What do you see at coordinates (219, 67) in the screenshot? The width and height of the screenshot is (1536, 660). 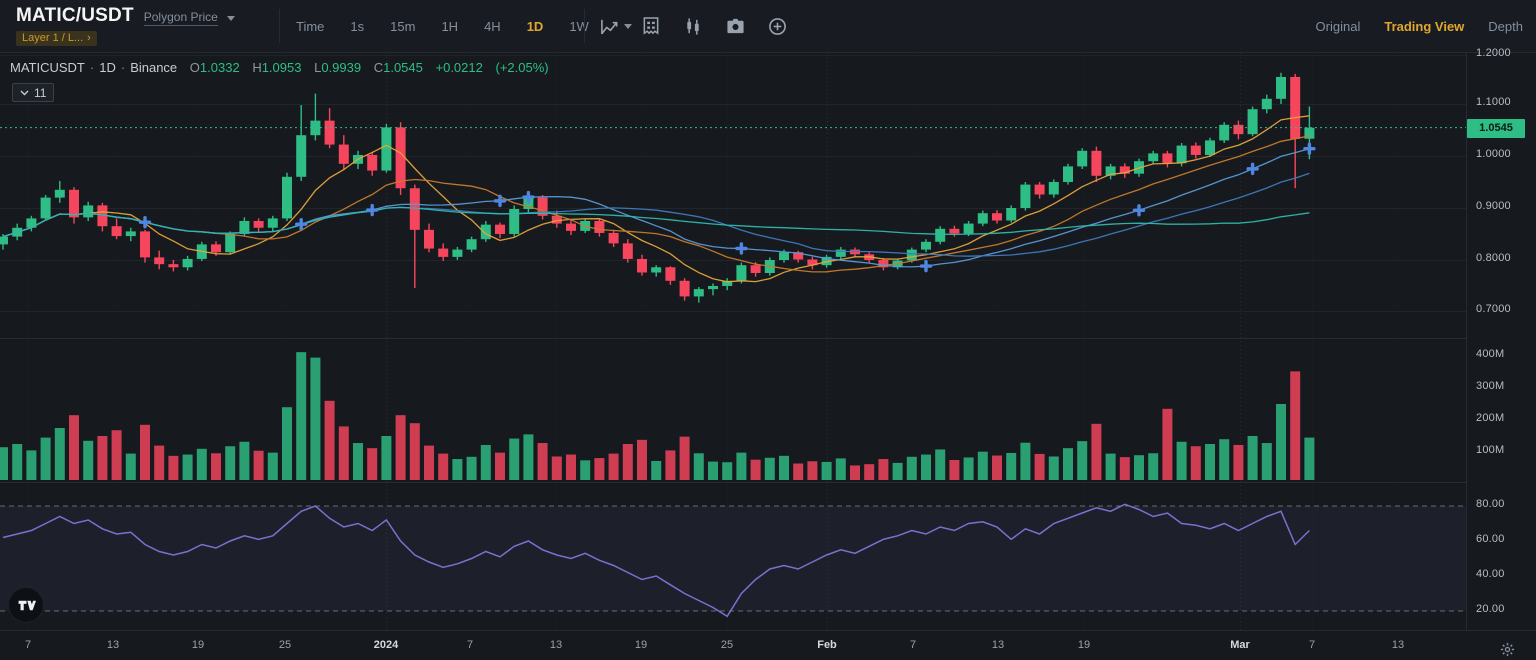 I see `open-value: 1.0332` at bounding box center [219, 67].